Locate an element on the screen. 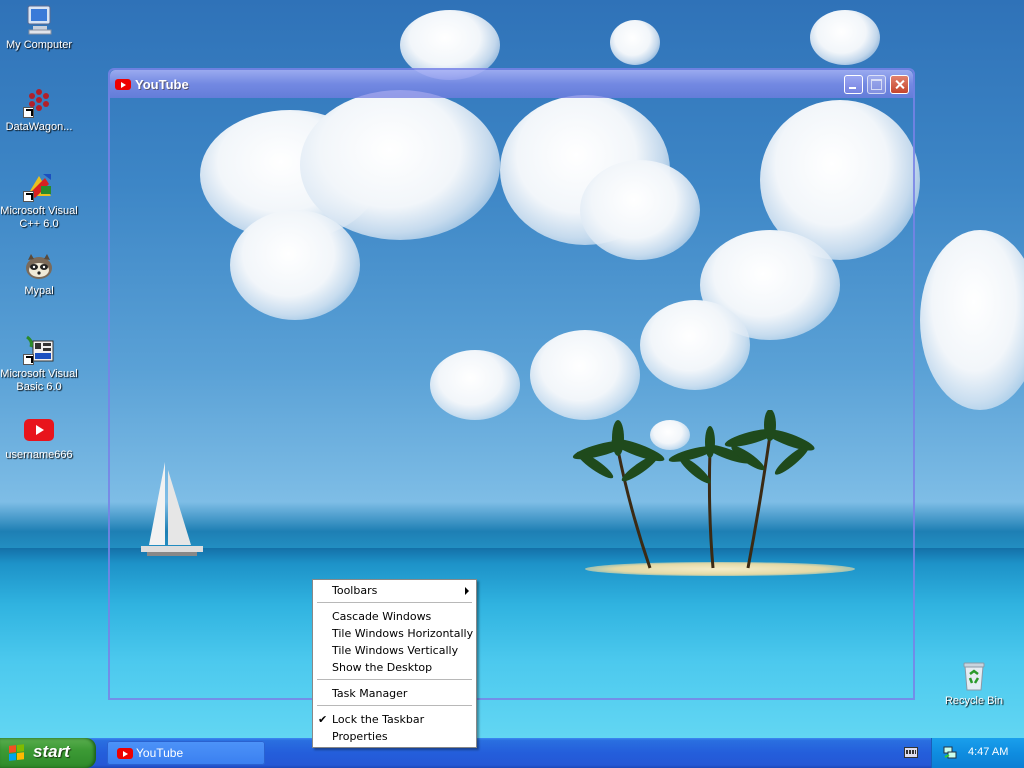  menu-item-label: Properties is located at coordinates (360, 736).